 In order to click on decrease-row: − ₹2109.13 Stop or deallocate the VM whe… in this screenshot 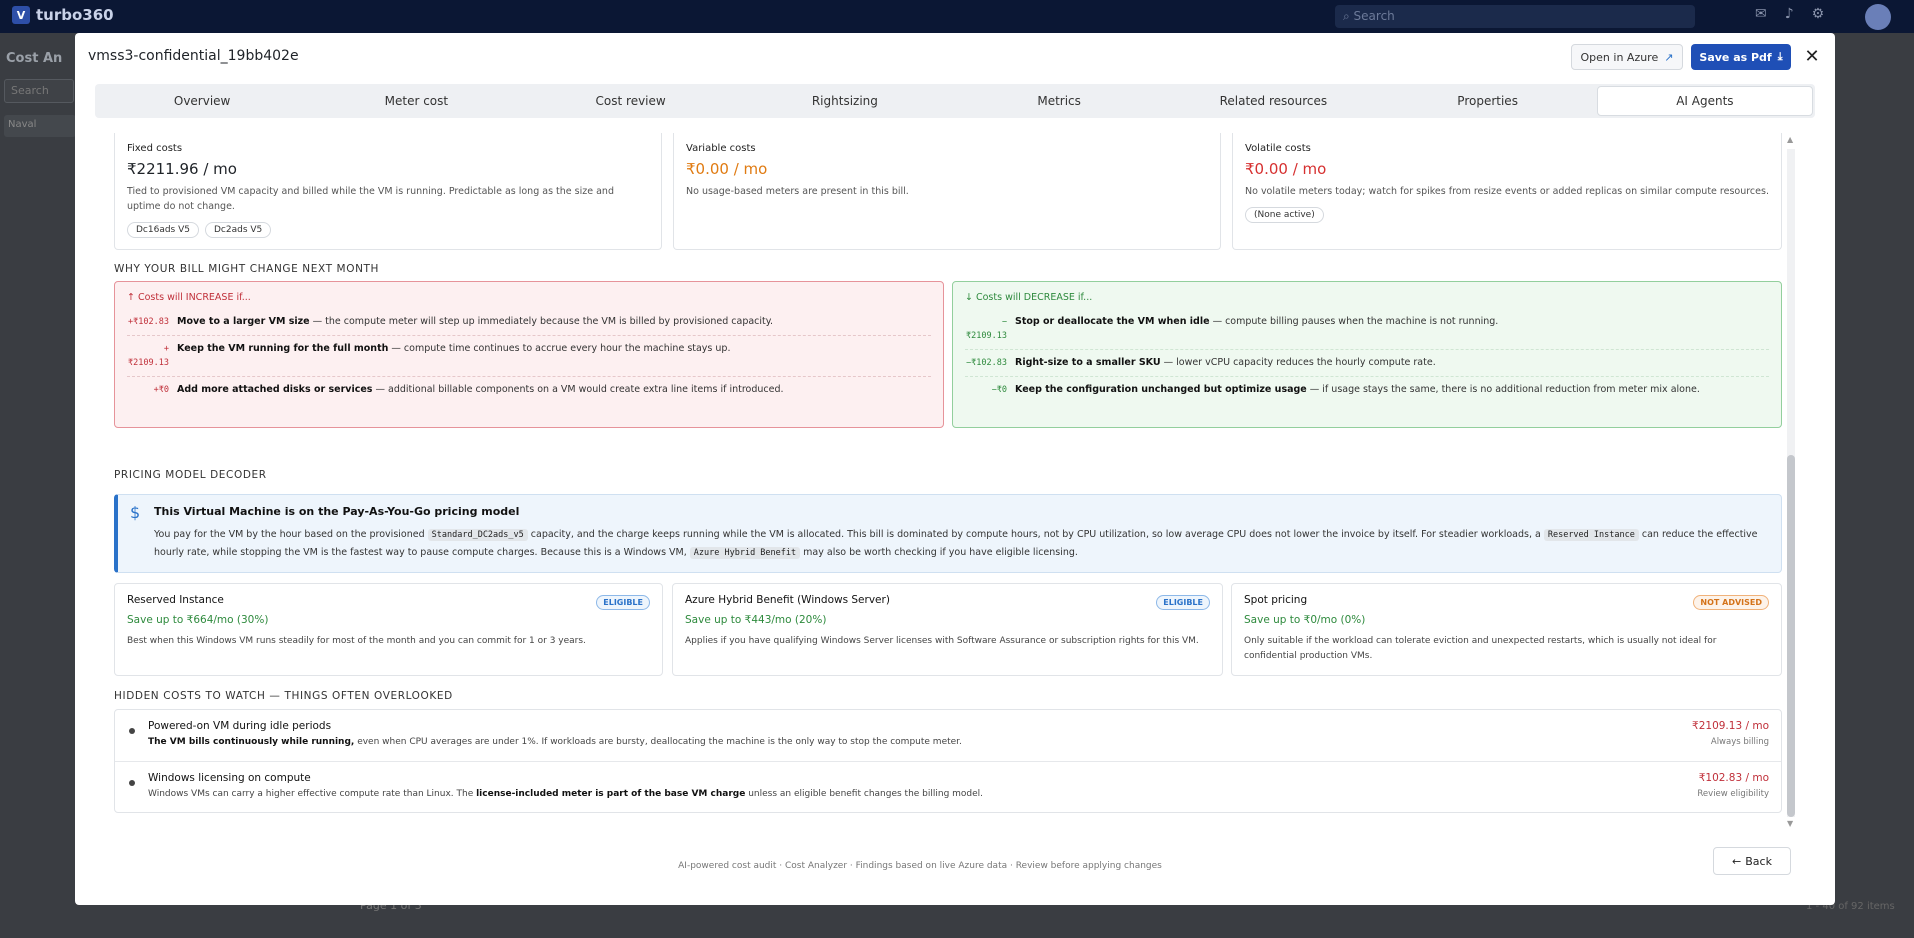, I will do `click(1367, 329)`.